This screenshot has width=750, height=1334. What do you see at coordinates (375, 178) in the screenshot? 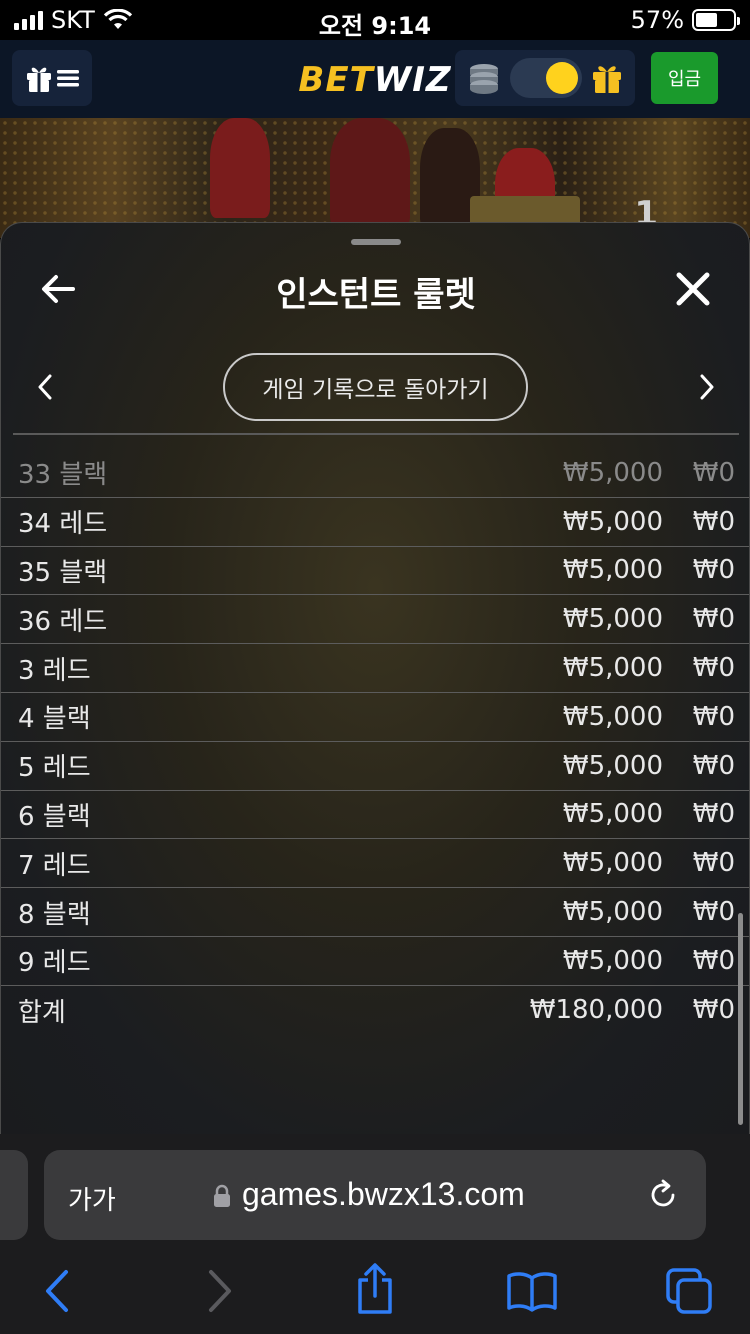
I see `live-casino-background: 1` at bounding box center [375, 178].